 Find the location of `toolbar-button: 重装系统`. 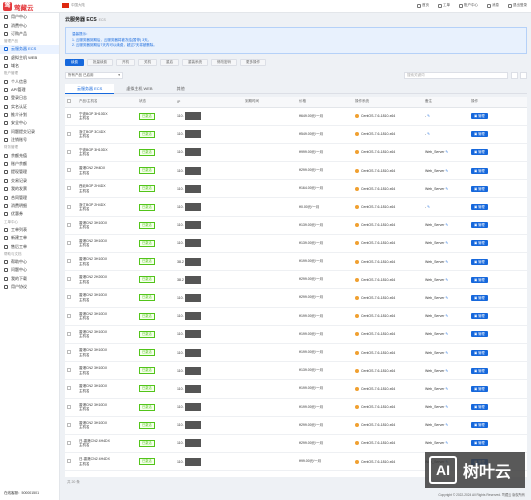

toolbar-button: 重装系统 is located at coordinates (195, 62).